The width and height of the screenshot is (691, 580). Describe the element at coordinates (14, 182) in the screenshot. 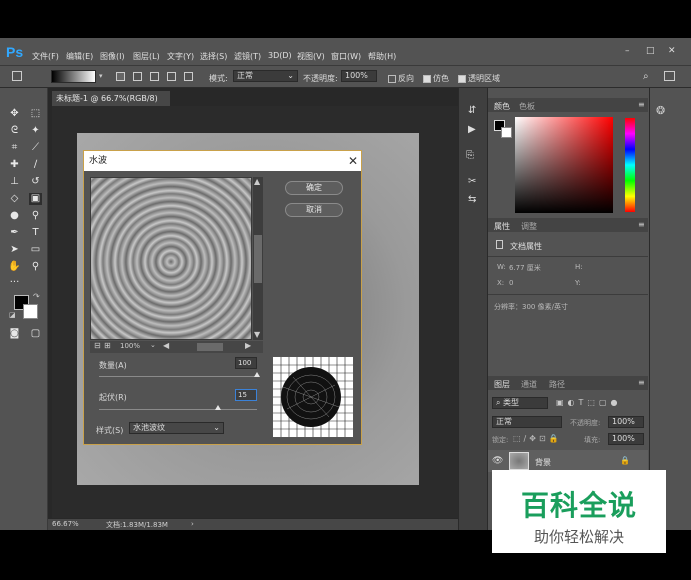

I see `stamp-tool-icon: ⊥` at that location.